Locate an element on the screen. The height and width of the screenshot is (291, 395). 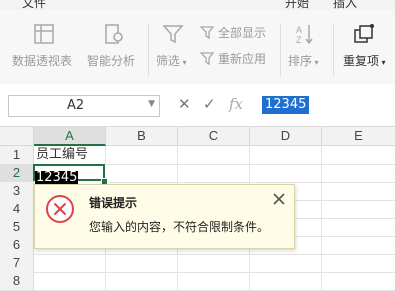
confirm-icon: ✓ is located at coordinates (209, 104).